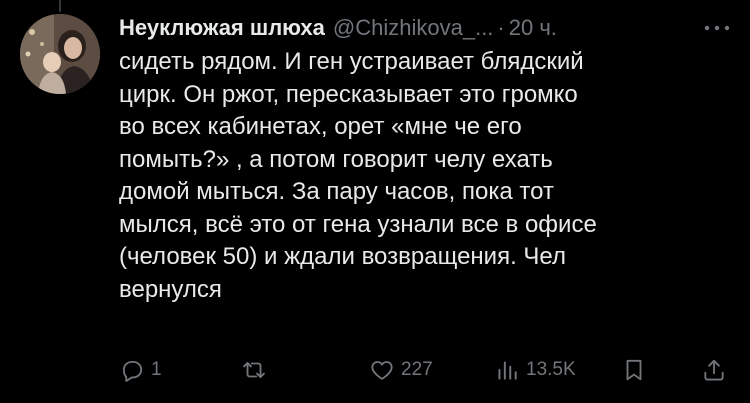 The height and width of the screenshot is (403, 750). What do you see at coordinates (417, 369) in the screenshot?
I see `like-count: 227` at bounding box center [417, 369].